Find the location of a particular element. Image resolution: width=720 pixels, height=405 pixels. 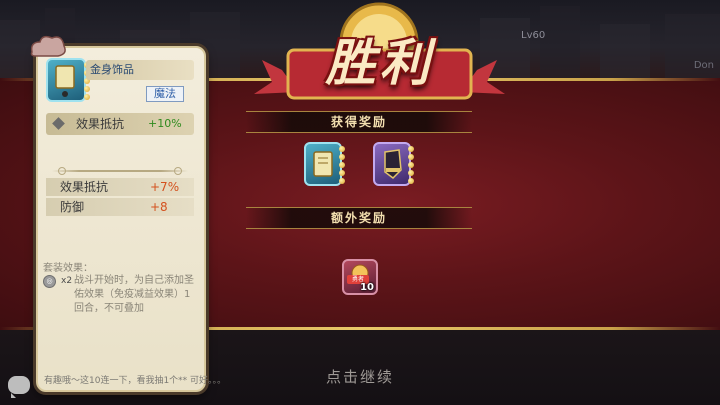

glove-icon is located at coordinates (393, 164).